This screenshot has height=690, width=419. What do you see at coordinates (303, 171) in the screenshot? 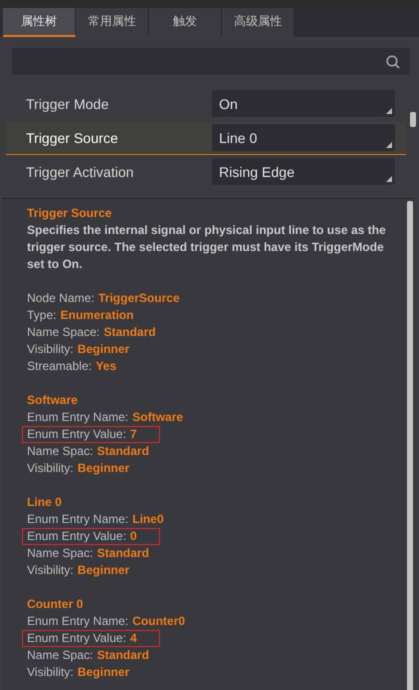
I see `value-dropdown: Rising Edge` at bounding box center [303, 171].